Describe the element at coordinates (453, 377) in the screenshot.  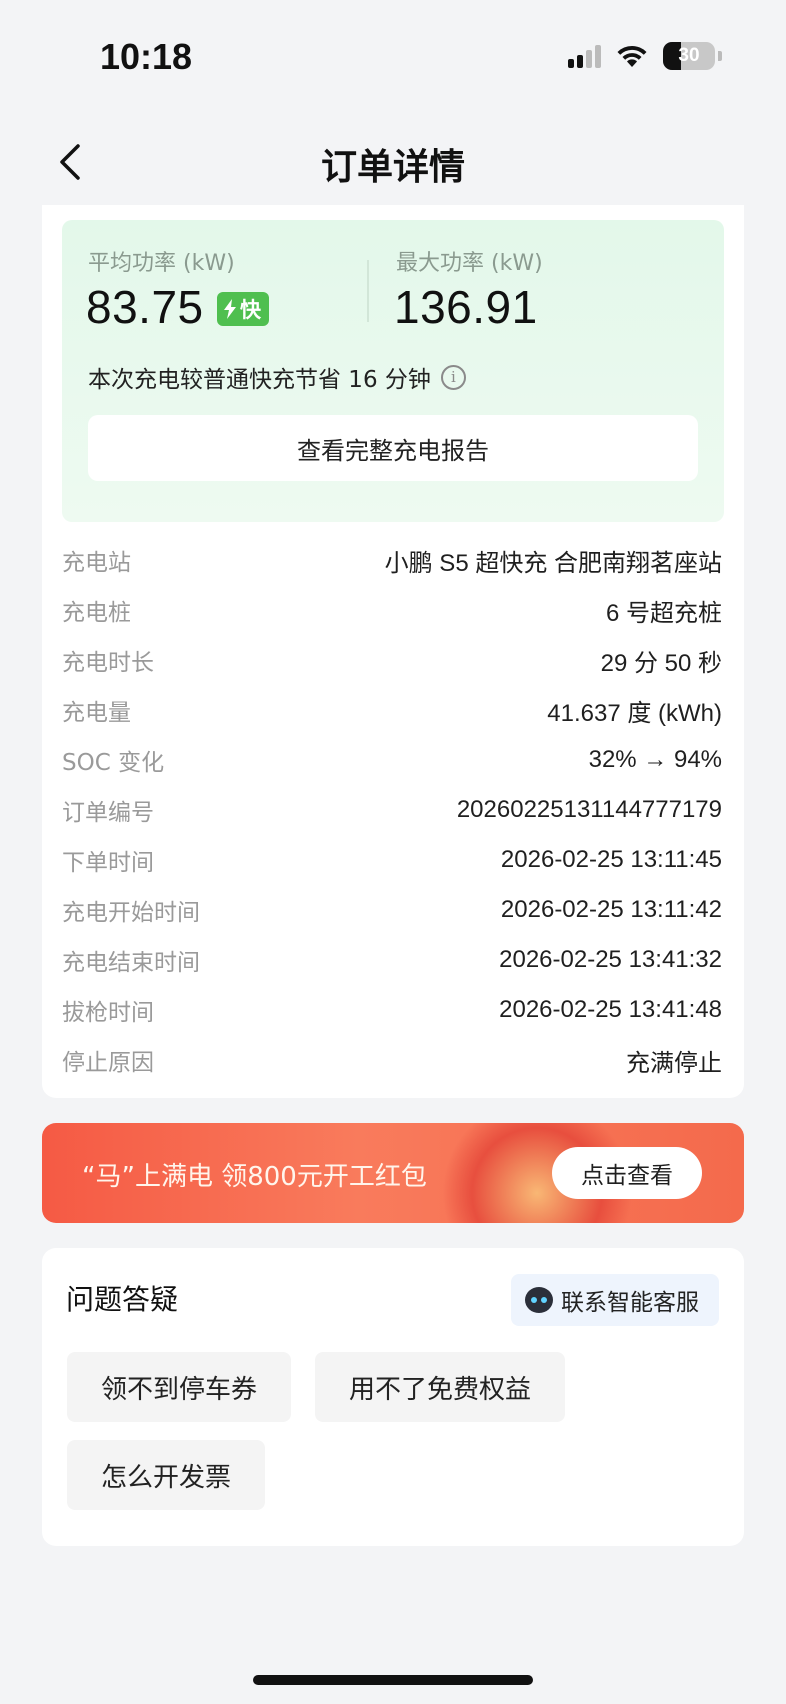
I see `info-icon: i` at that location.